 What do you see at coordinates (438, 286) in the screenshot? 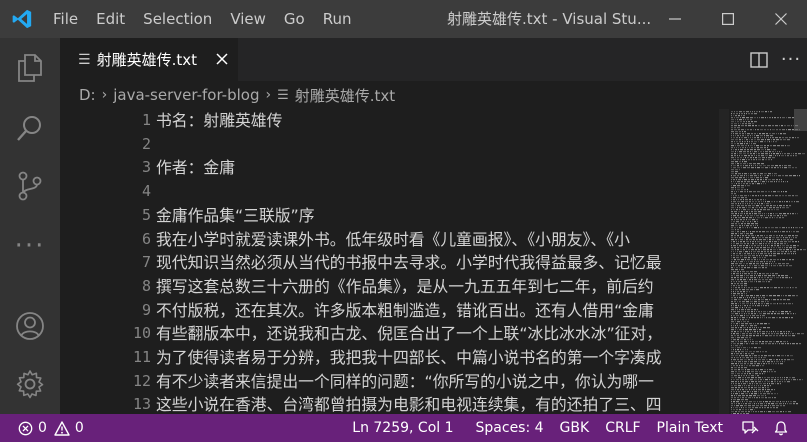
I see `line-text: 撰写这套总数三十六册的《作品集》，是从一九五五年到七二年，前后约` at bounding box center [438, 286].